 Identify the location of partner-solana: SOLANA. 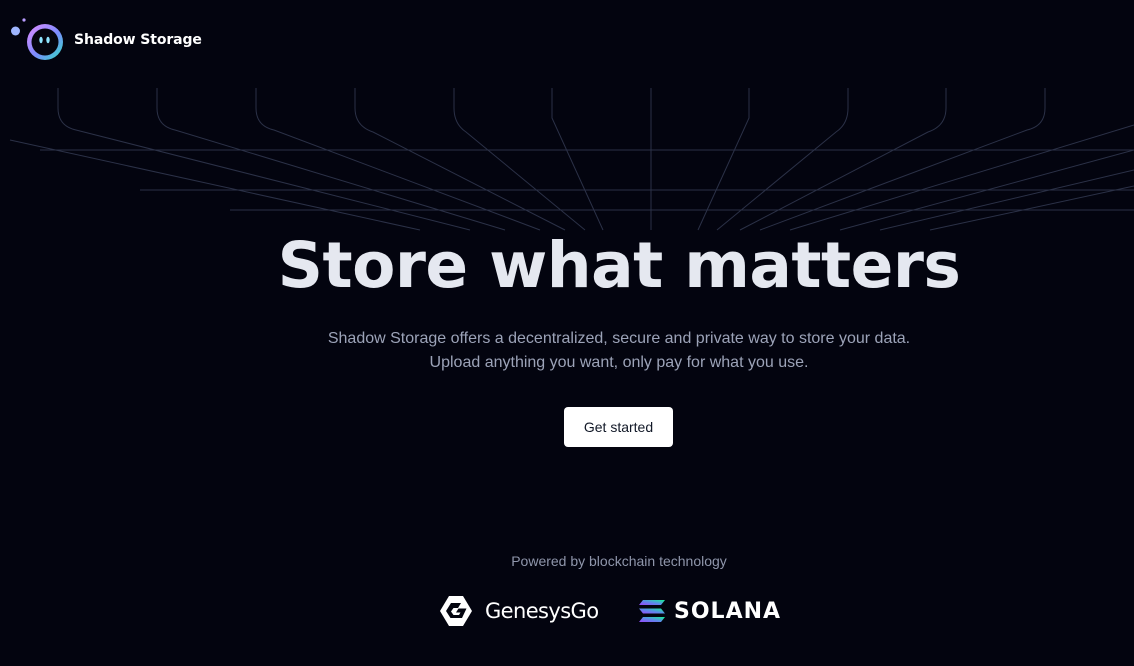
(709, 611).